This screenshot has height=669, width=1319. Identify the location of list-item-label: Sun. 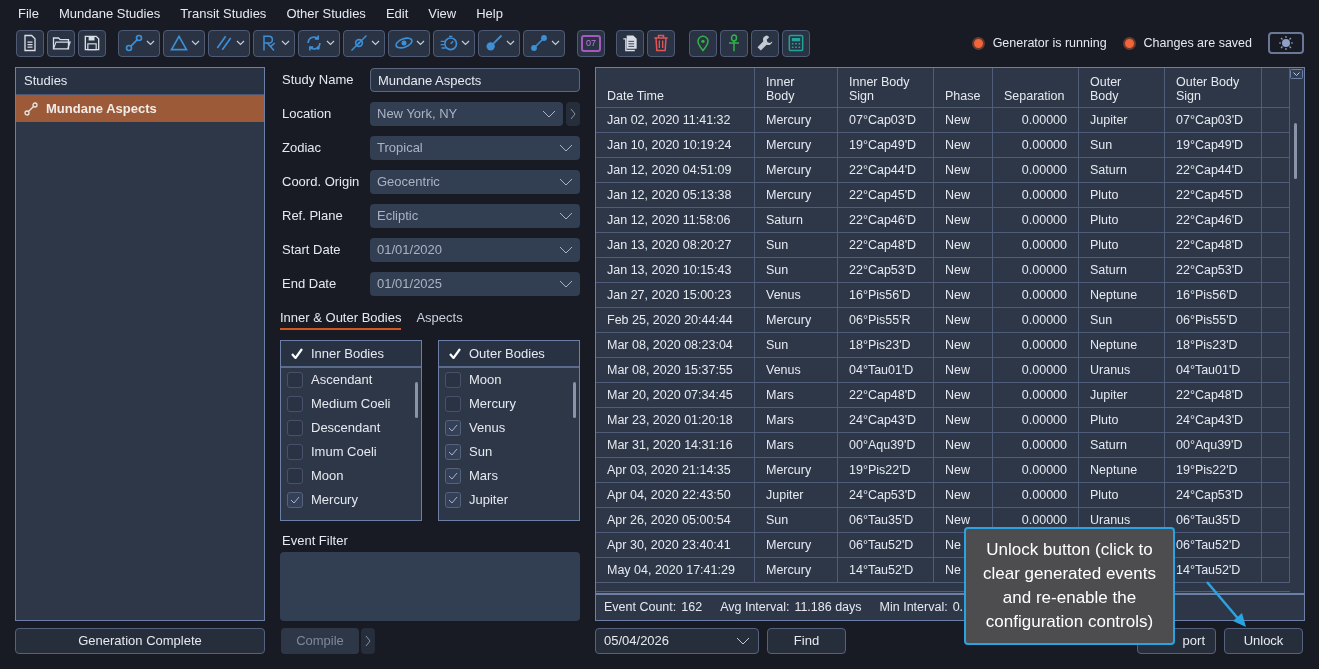
(481, 452).